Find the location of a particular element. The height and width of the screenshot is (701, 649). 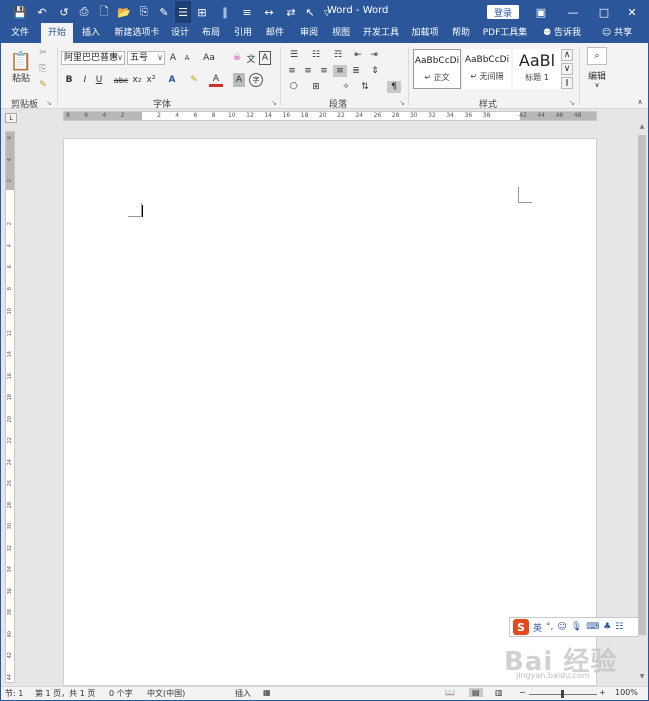

editing-dropdown-icon: ∨ is located at coordinates (597, 85).